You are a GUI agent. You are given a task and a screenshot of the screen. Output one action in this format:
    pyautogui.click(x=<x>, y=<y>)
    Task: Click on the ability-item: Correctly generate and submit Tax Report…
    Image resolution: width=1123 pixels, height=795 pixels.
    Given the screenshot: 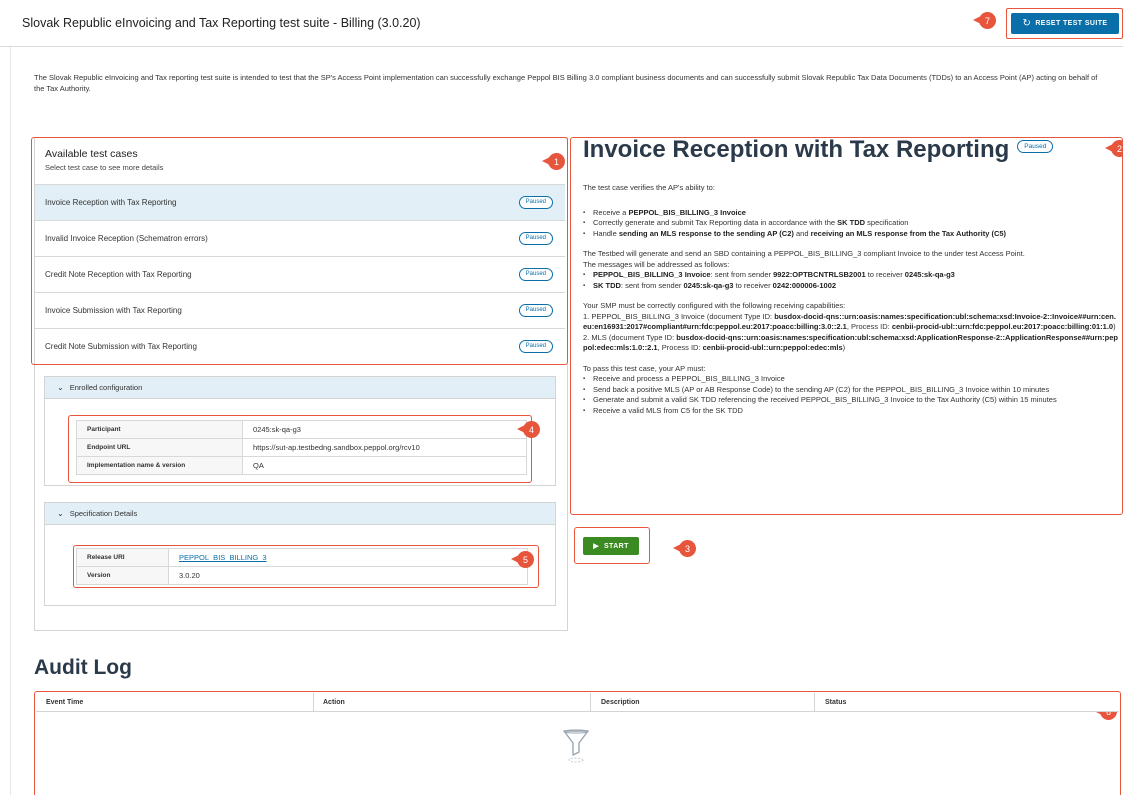 What is the action you would take?
    pyautogui.click(x=850, y=223)
    